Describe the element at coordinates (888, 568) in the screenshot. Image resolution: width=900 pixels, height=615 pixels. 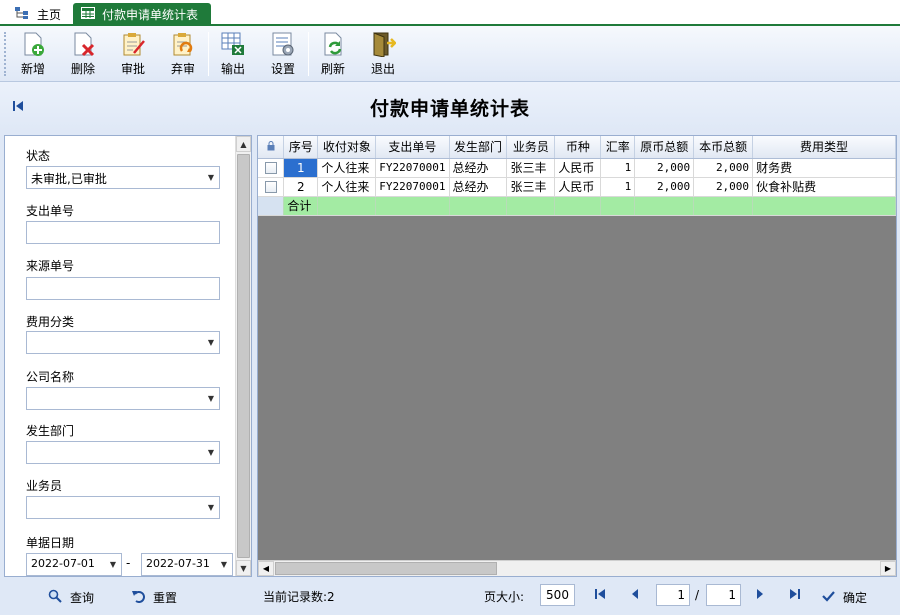
I see `scroll-right-icon: ▶` at that location.